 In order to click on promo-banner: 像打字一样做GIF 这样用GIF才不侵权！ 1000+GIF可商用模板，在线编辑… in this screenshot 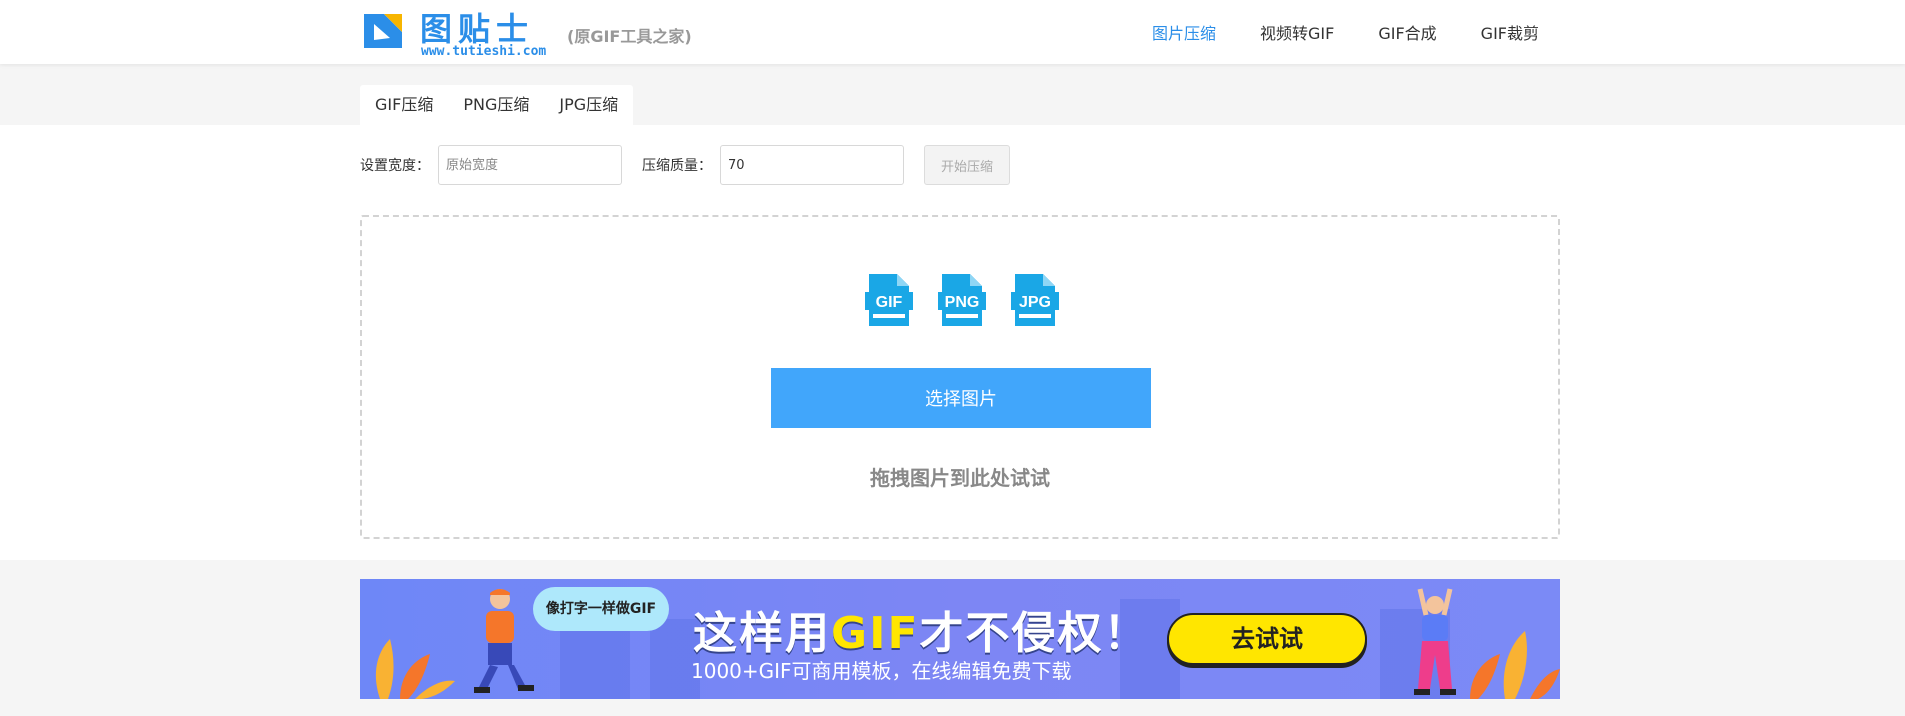, I will do `click(960, 639)`.